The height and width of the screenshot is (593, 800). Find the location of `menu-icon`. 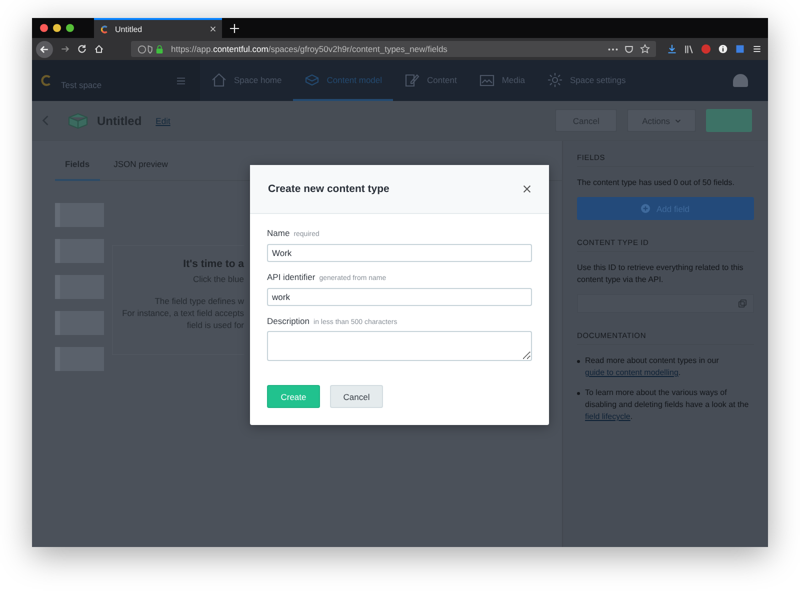

menu-icon is located at coordinates (757, 49).